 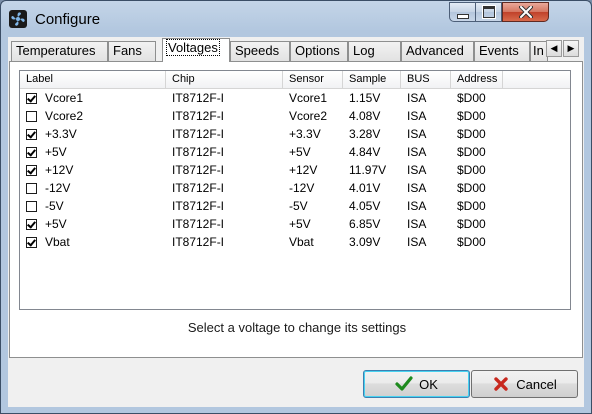 What do you see at coordinates (374, 51) in the screenshot?
I see `tab-log: Log` at bounding box center [374, 51].